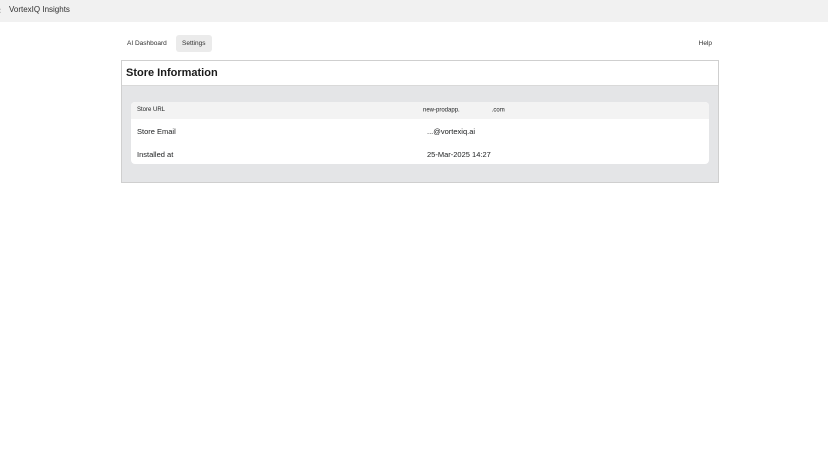 The height and width of the screenshot is (466, 828). What do you see at coordinates (420, 73) in the screenshot?
I see `card-header: Store Information` at bounding box center [420, 73].